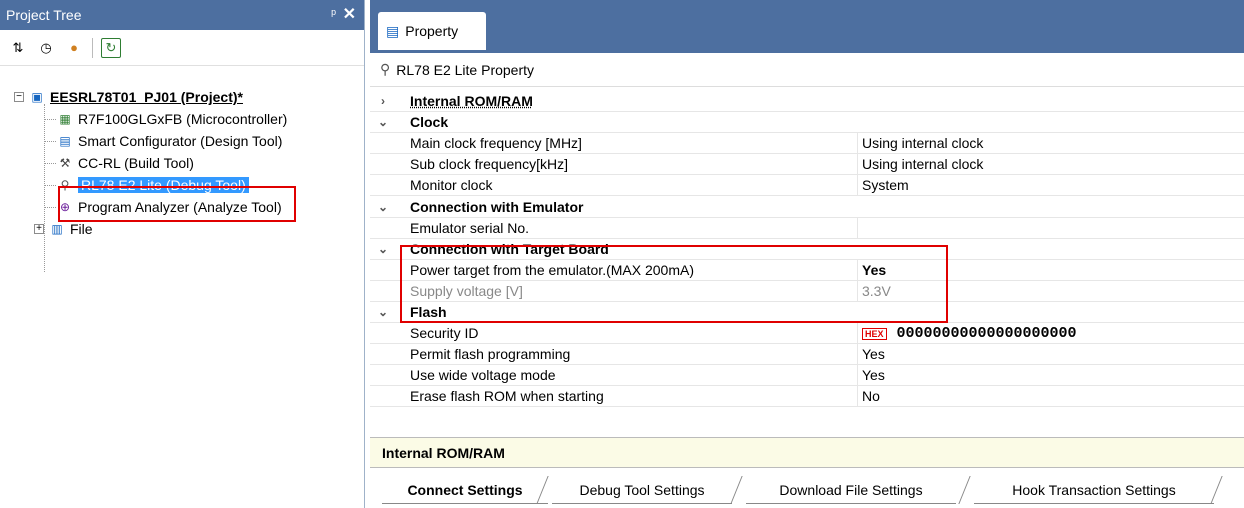  What do you see at coordinates (497, 206) in the screenshot?
I see `category-label: Connection with Emulator` at bounding box center [497, 206].